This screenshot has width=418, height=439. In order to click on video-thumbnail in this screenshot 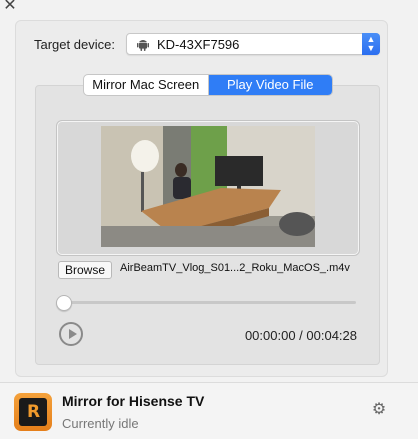, I will do `click(208, 186)`.